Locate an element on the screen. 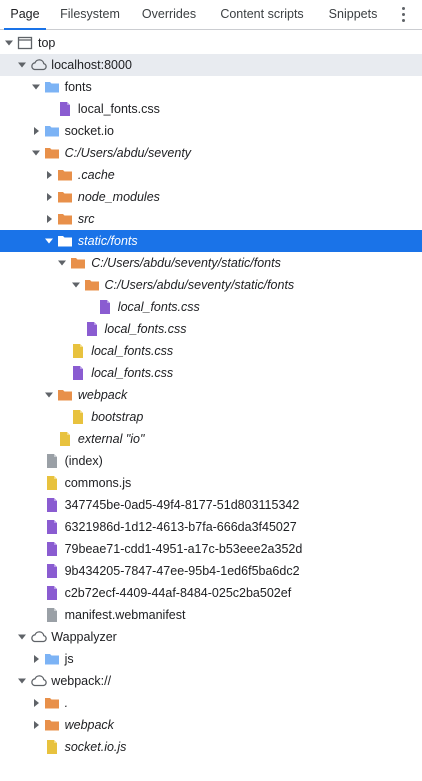  tree-item-label: socket.io is located at coordinates (89, 131).